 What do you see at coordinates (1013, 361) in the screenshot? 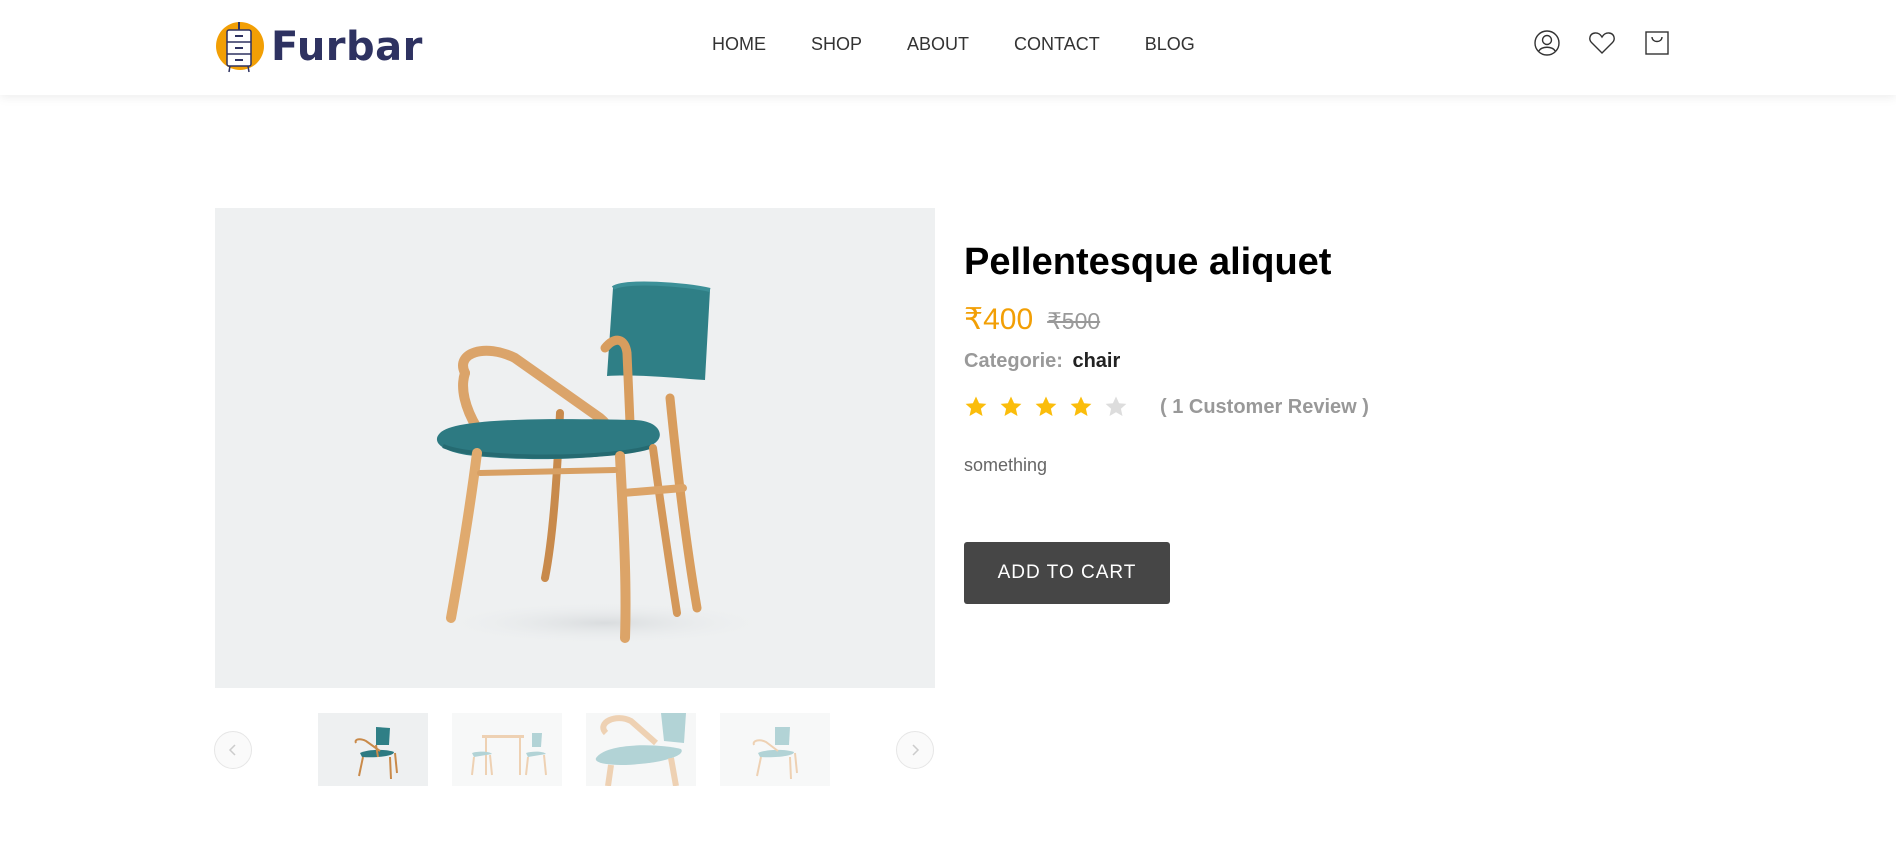
I see `category-label: Categorie:` at bounding box center [1013, 361].